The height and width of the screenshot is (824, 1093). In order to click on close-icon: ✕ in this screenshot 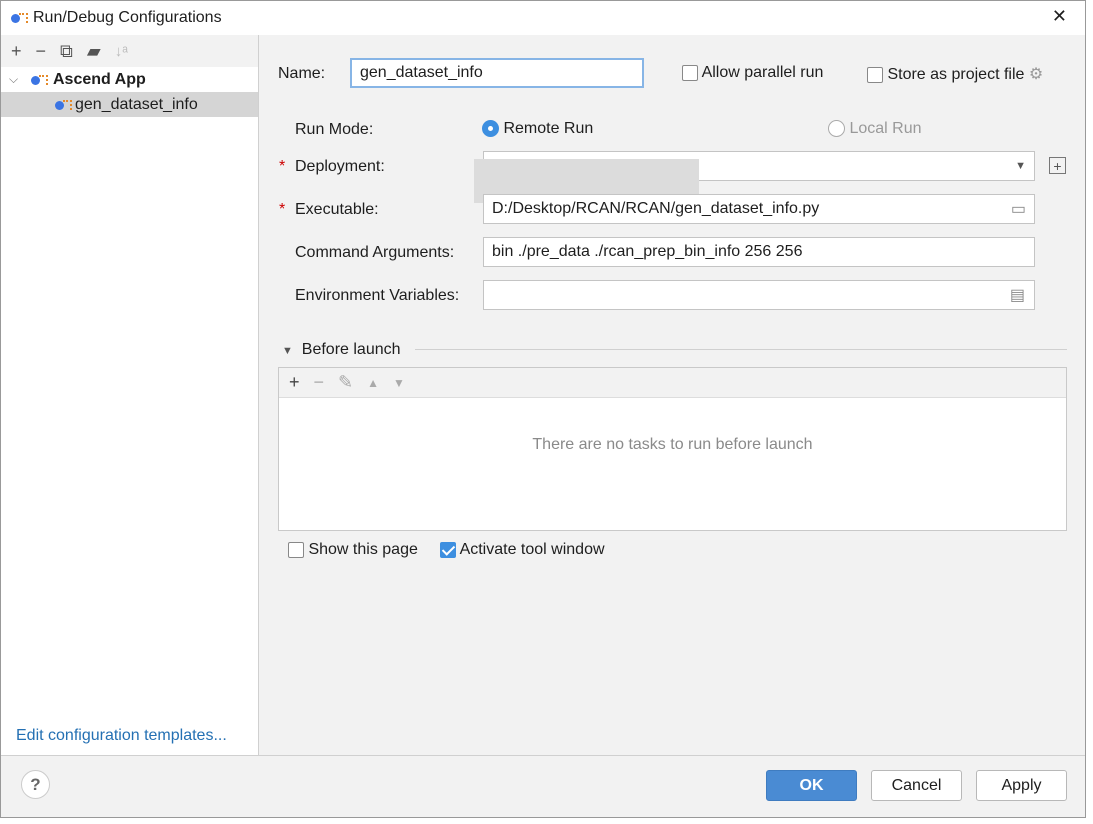, I will do `click(1059, 16)`.